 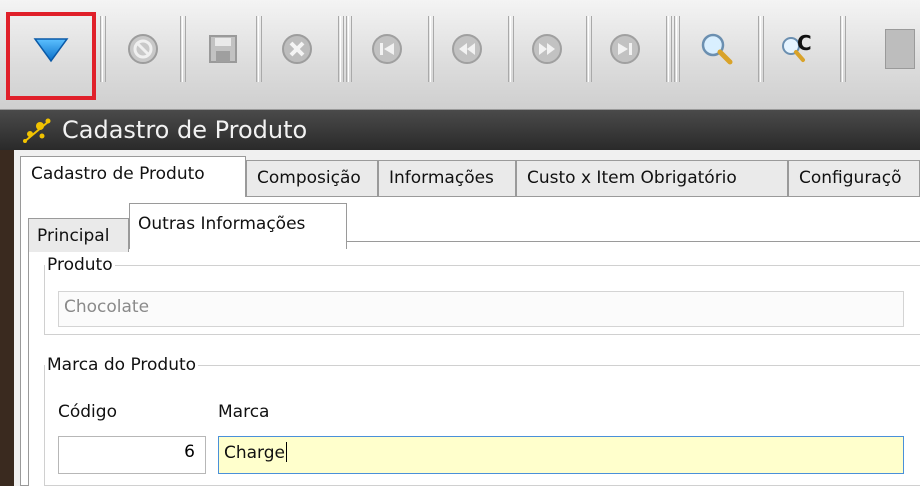 I want to click on tab-principal: Principal, so click(x=78, y=235).